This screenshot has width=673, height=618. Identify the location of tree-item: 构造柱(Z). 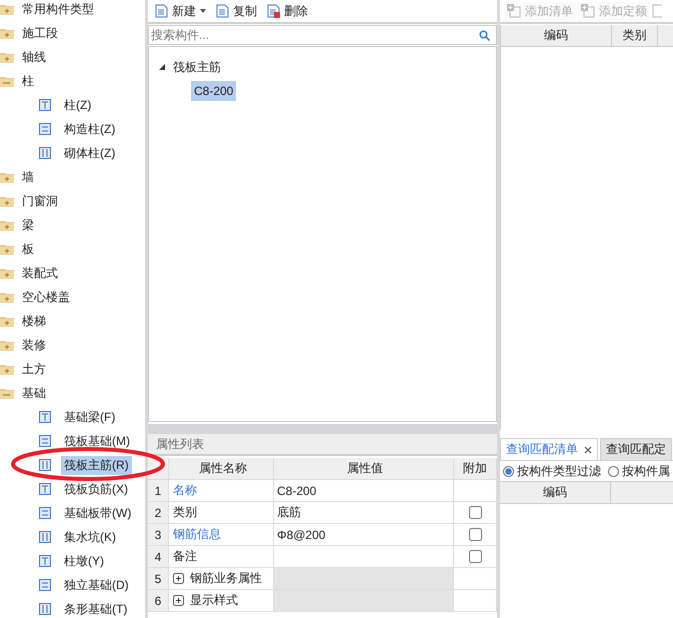
(89, 129).